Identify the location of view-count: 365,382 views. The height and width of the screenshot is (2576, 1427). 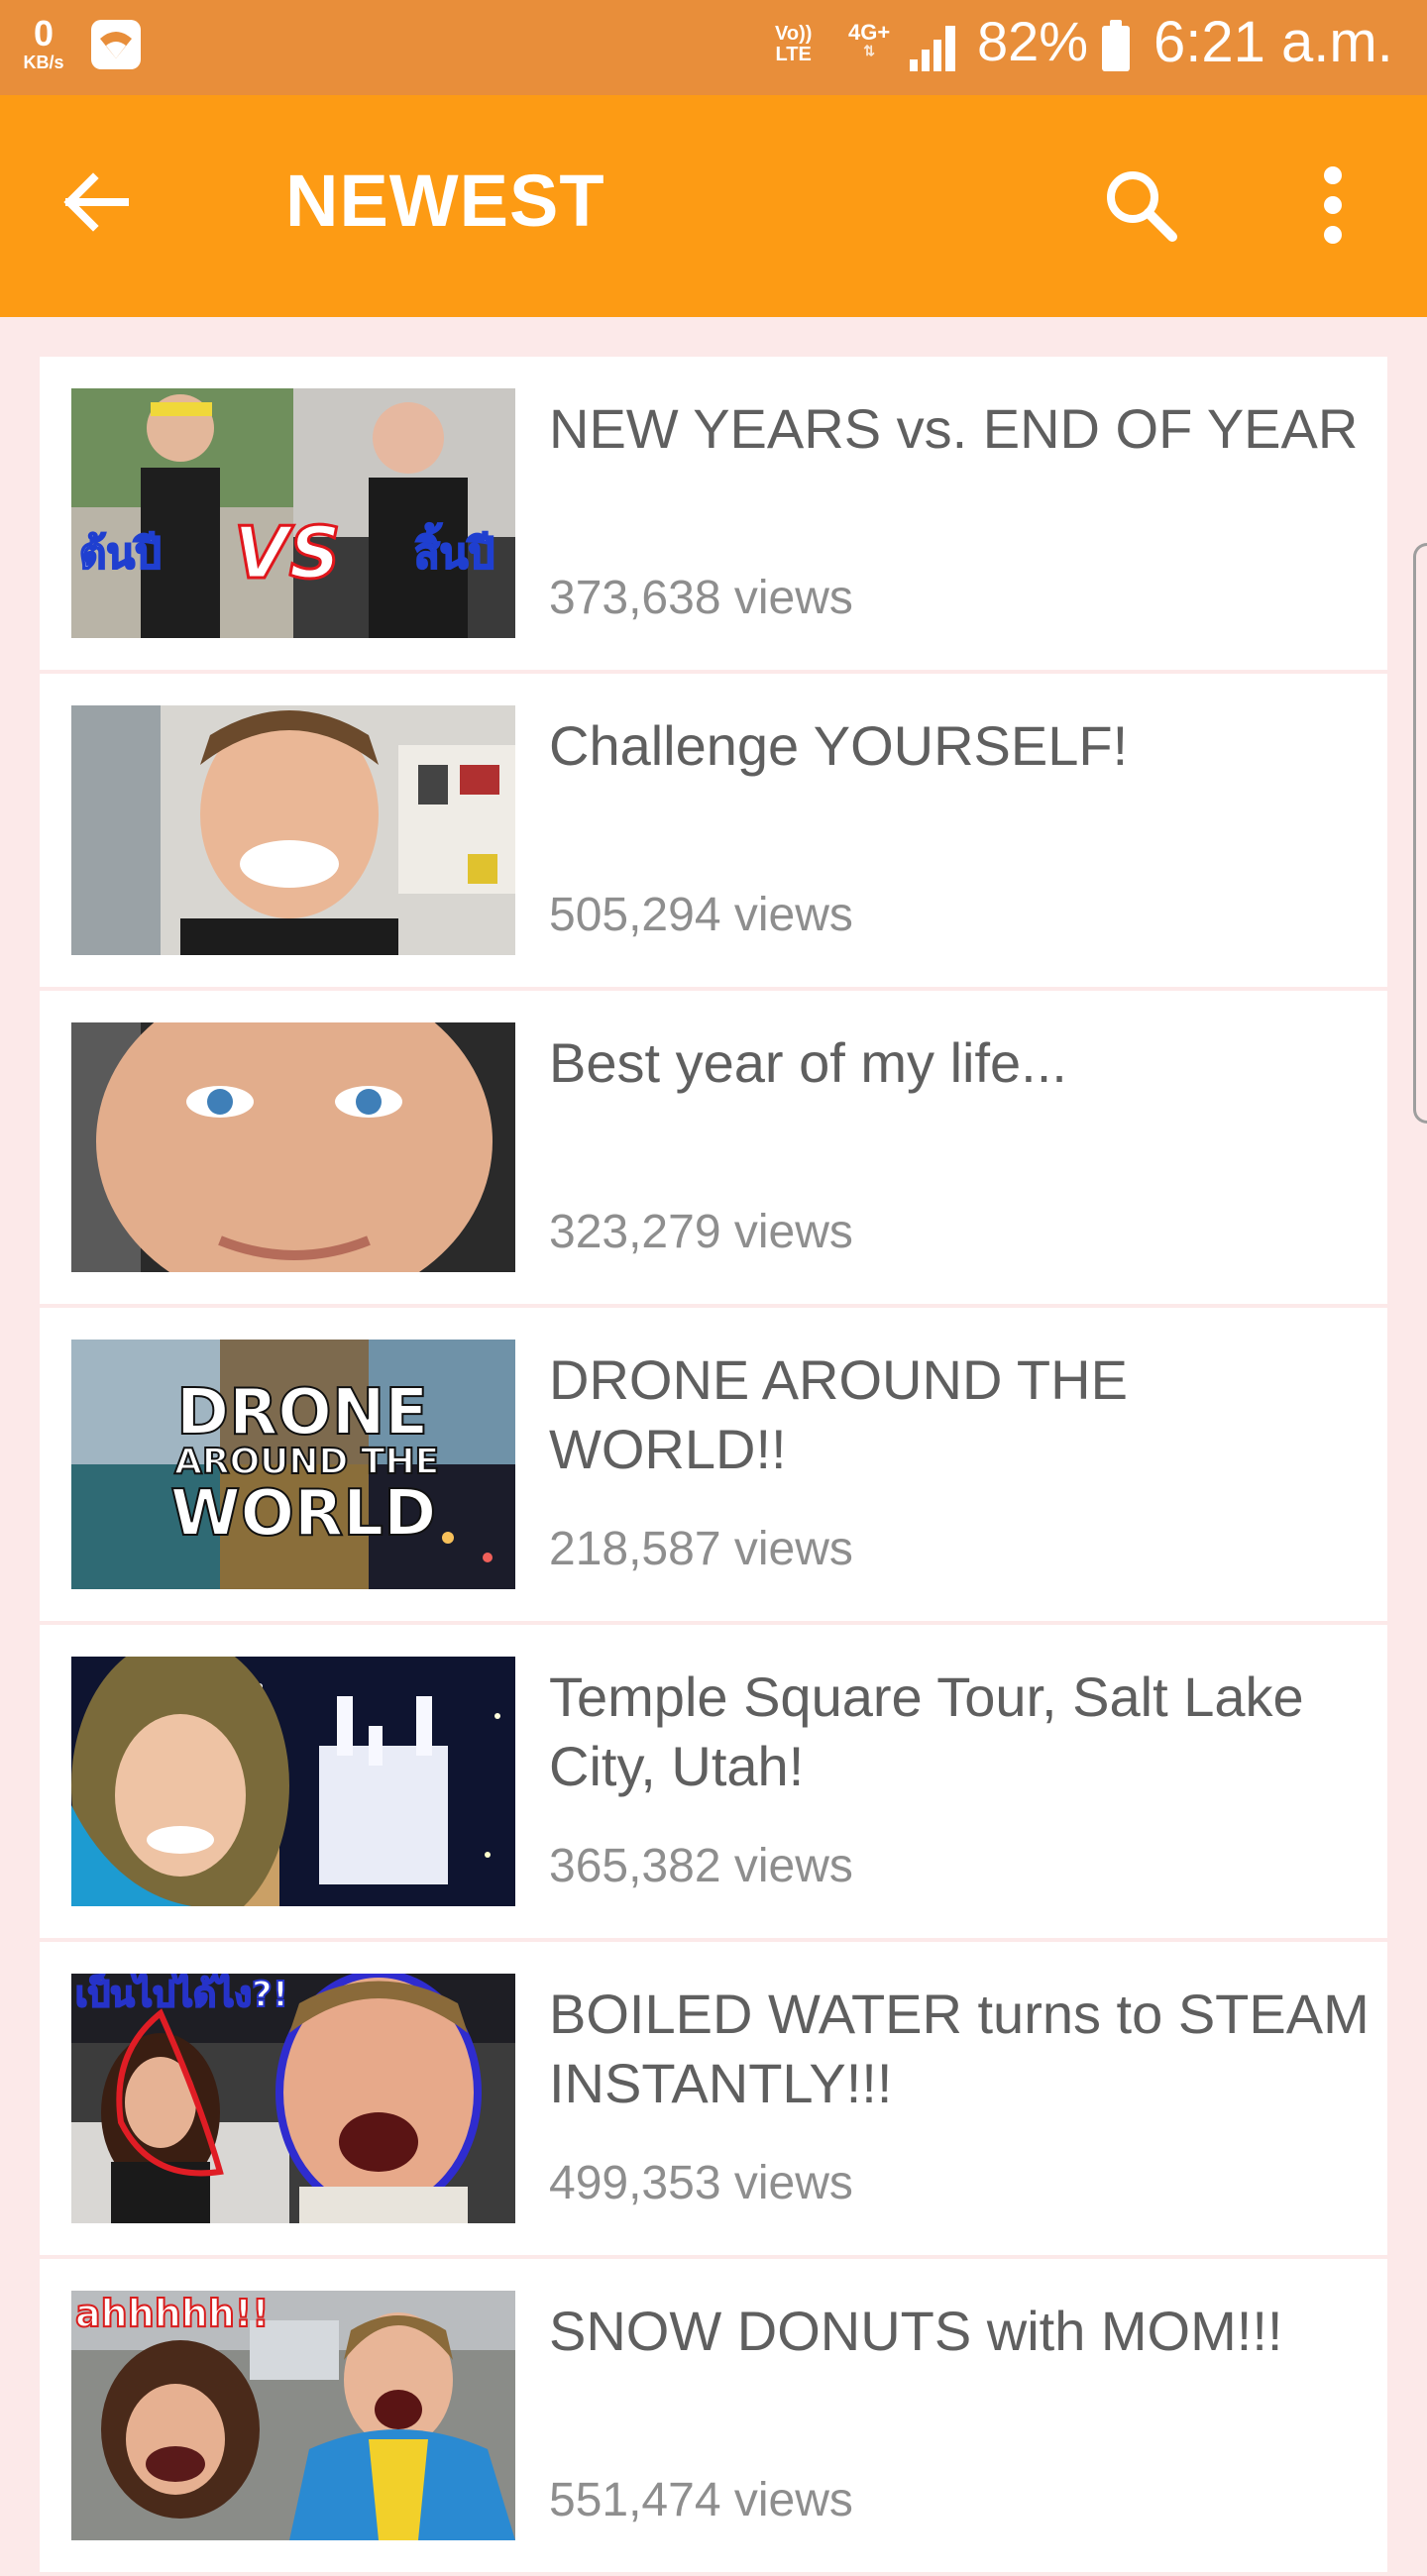
(701, 1866).